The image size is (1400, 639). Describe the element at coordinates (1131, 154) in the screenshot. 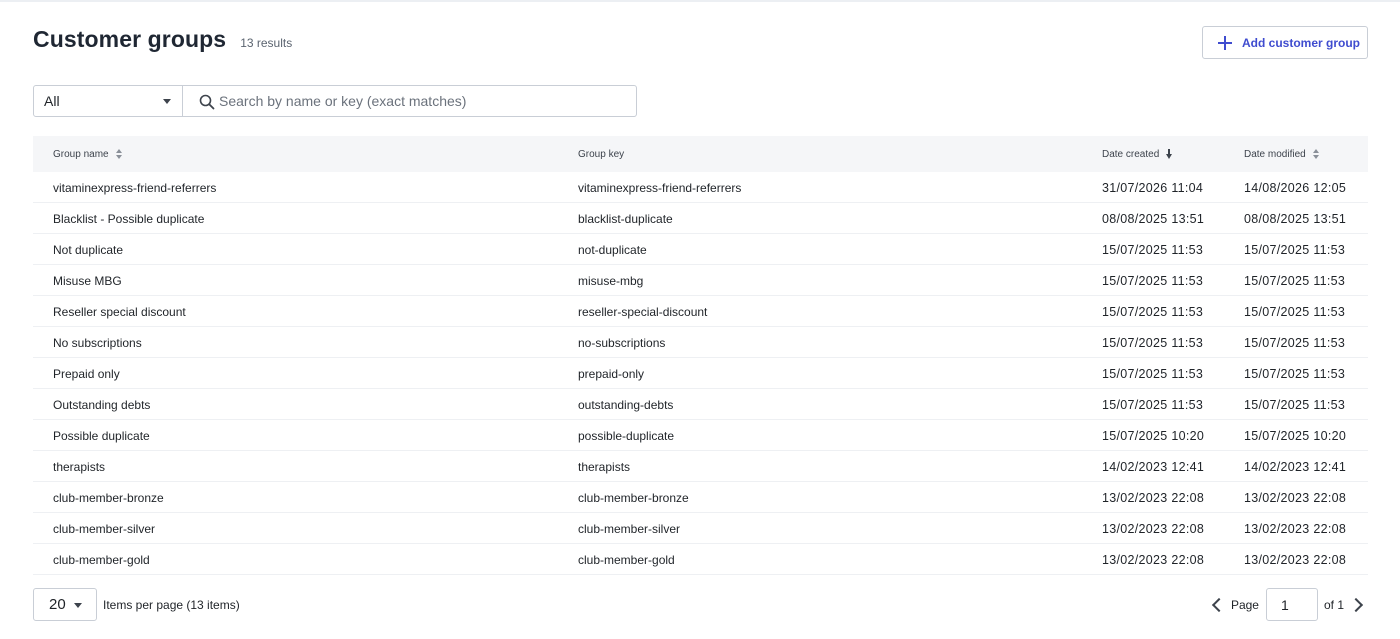

I see `column-label: Date created` at that location.